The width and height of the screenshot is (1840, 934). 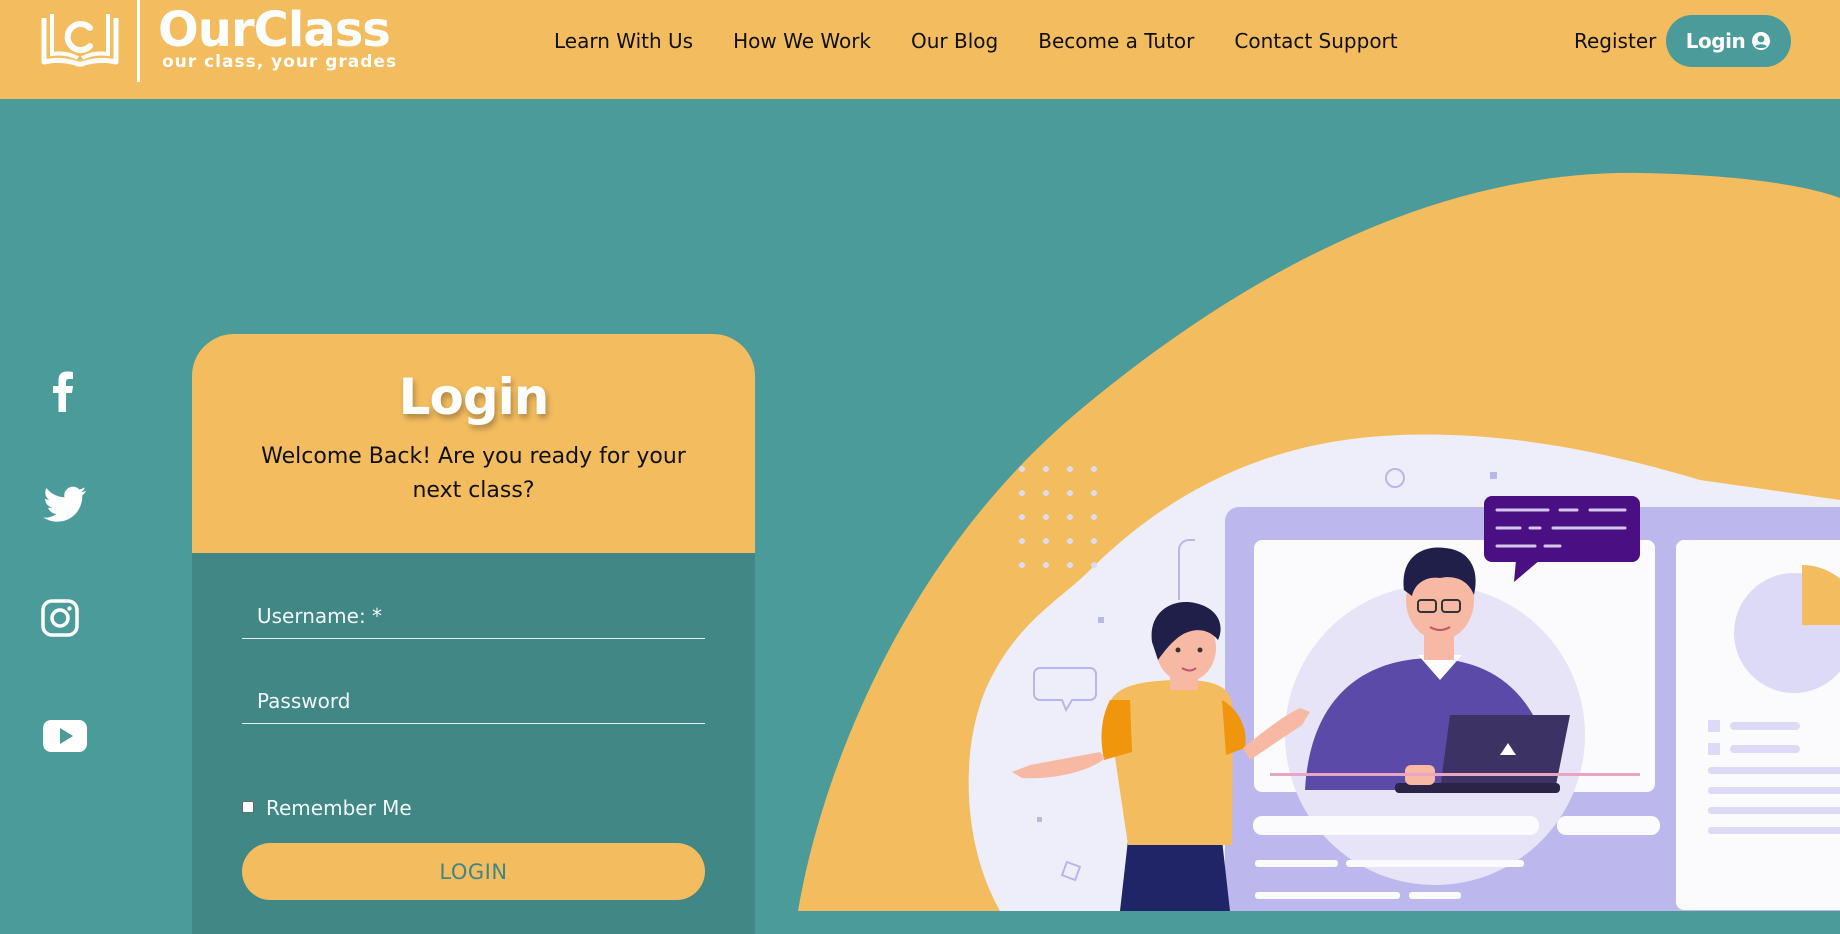 I want to click on facebook-link, so click(x=63, y=391).